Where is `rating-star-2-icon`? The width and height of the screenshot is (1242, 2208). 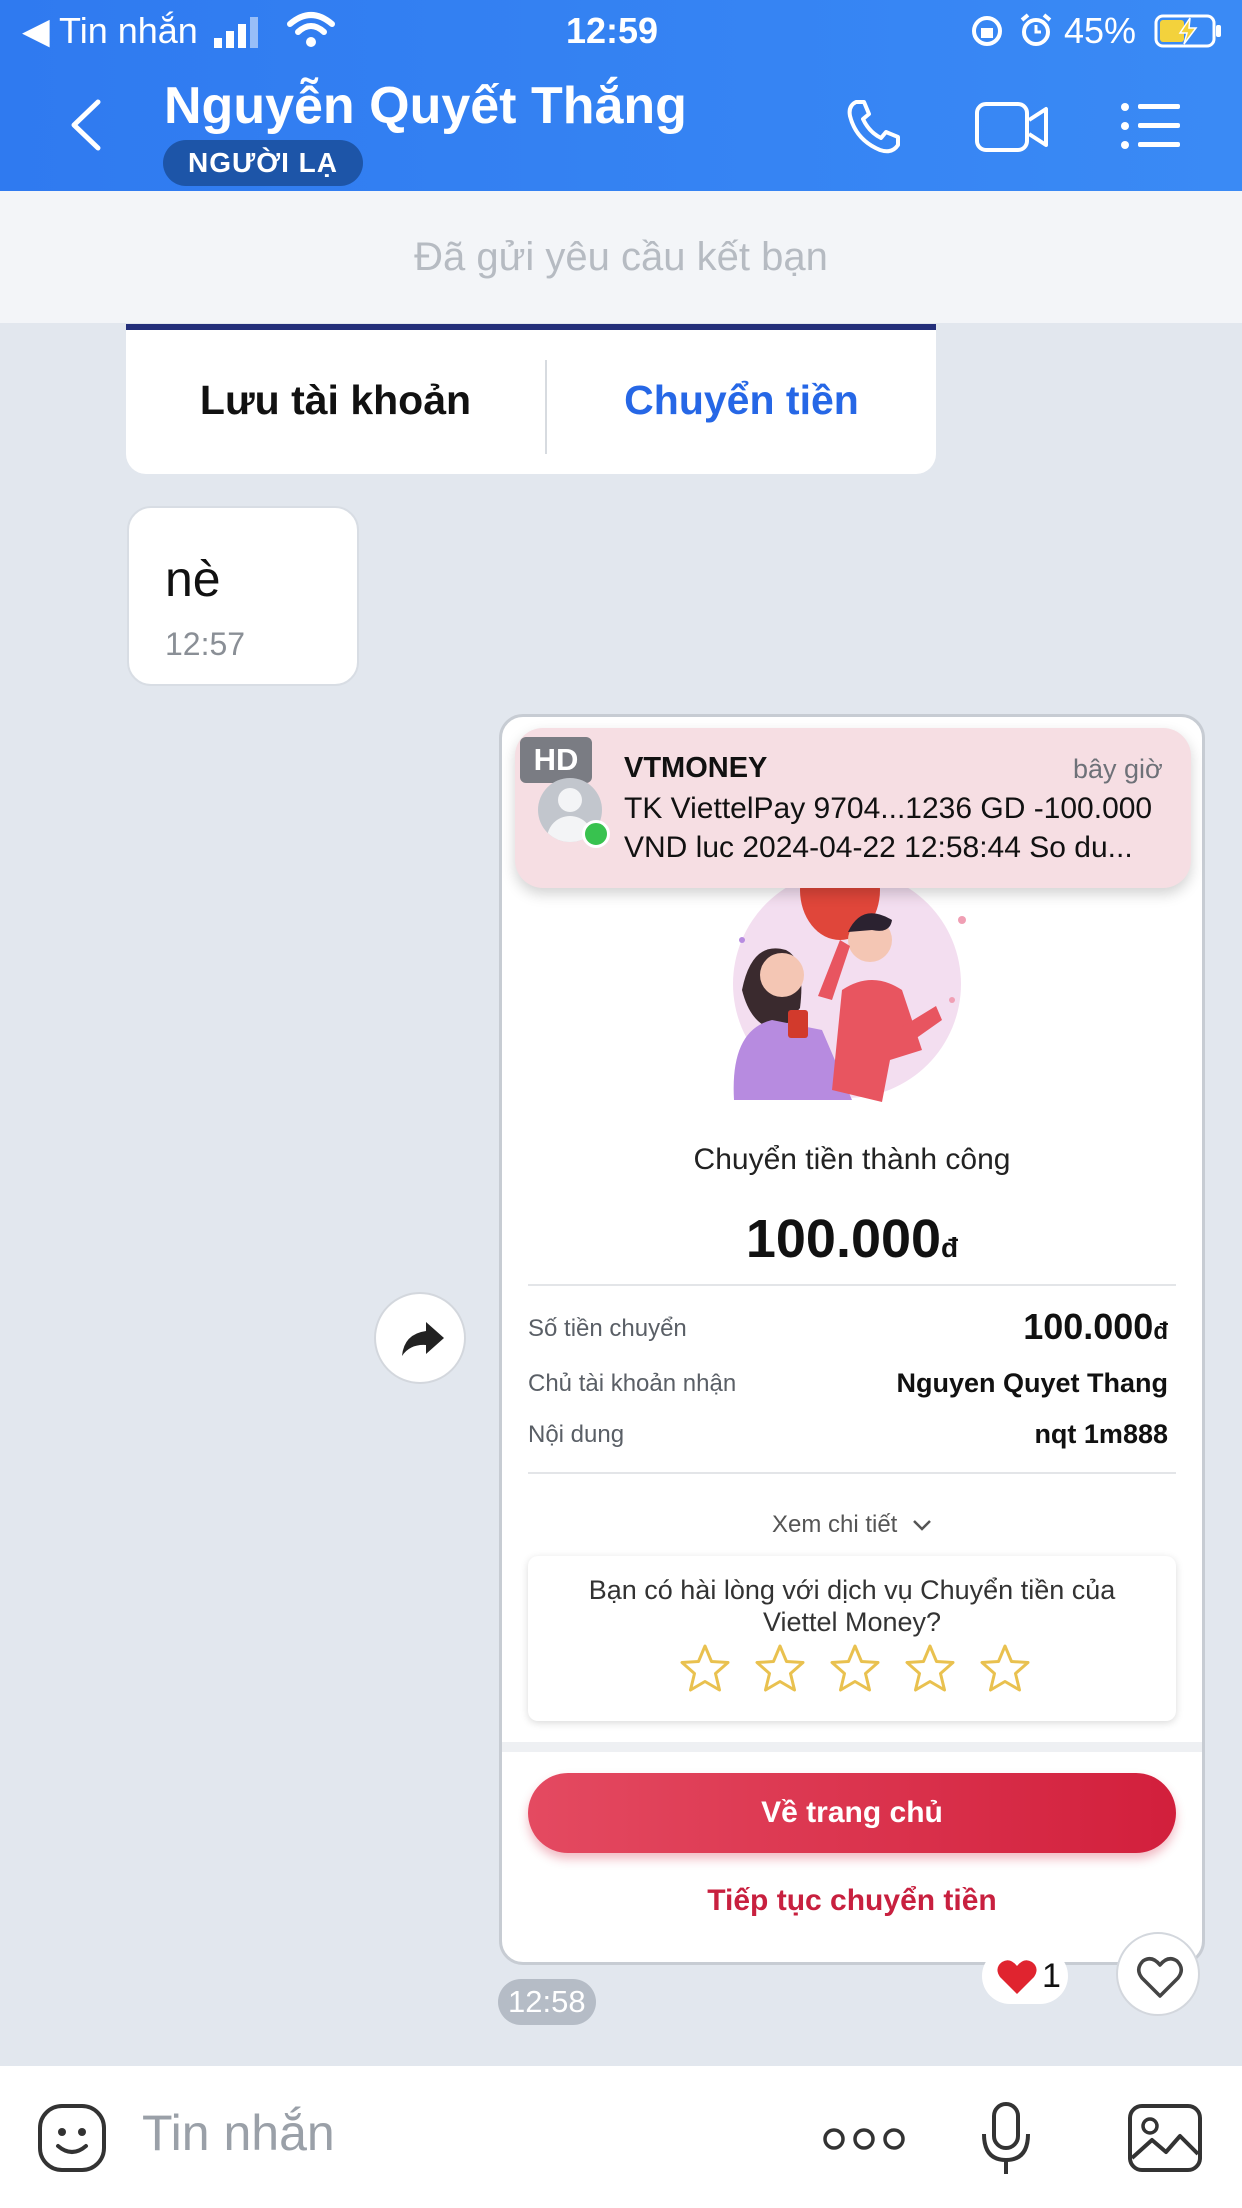
rating-star-2-icon is located at coordinates (780, 1669).